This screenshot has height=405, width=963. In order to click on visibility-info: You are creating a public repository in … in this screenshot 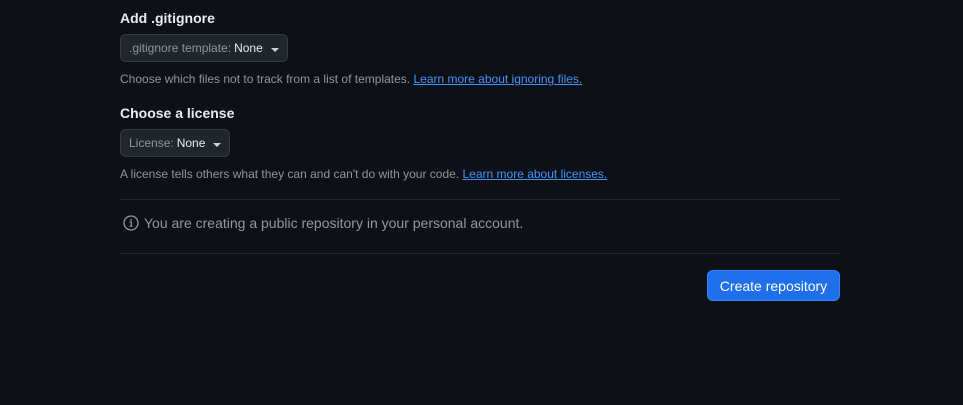, I will do `click(323, 223)`.